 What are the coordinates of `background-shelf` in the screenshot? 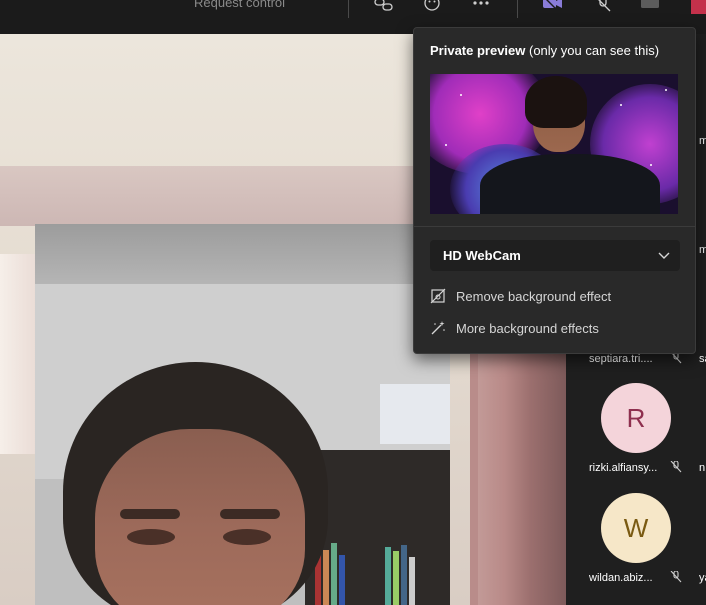 It's located at (210, 196).